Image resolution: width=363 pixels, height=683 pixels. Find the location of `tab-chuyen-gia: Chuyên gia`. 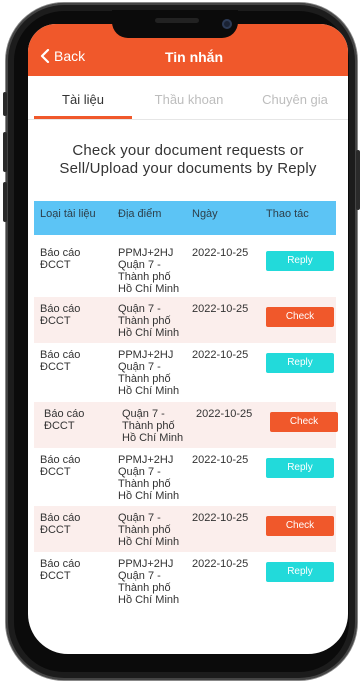

tab-chuyen-gia: Chuyên gia is located at coordinates (295, 99).